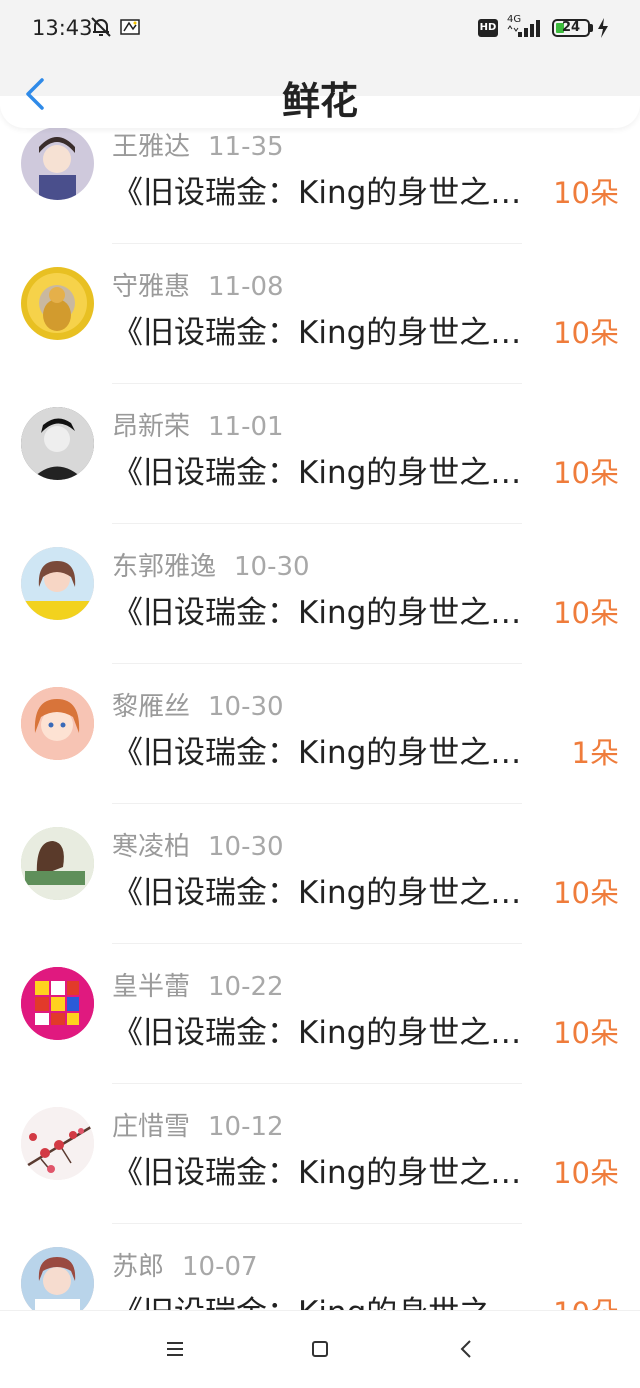 Image resolution: width=640 pixels, height=1388 pixels. Describe the element at coordinates (198, 704) in the screenshot. I see `user-info: 黎雁丝 10-30` at that location.